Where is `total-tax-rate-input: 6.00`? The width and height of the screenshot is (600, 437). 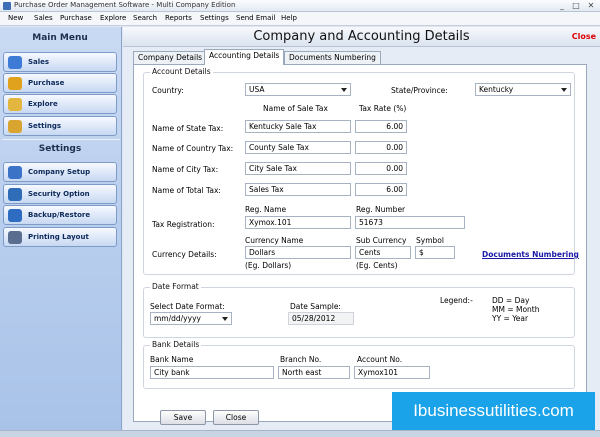 total-tax-rate-input: 6.00 is located at coordinates (381, 189).